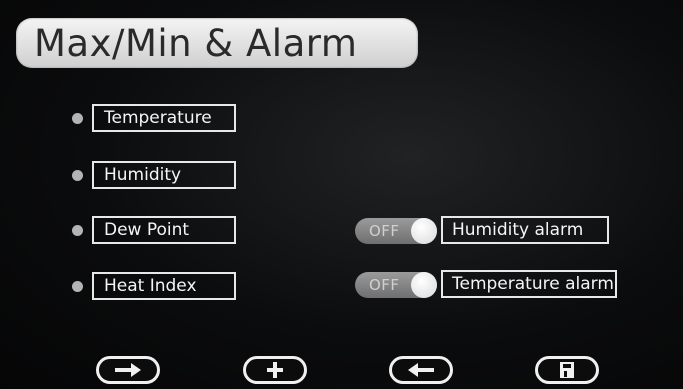  I want to click on plus-icon, so click(275, 370).